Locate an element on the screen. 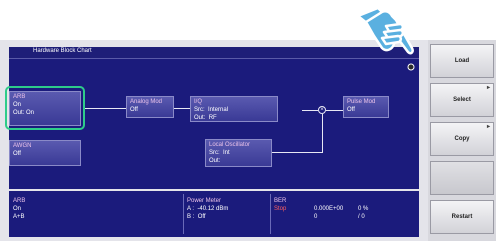 This screenshot has height=241, width=496. power-meter-b-label: B : is located at coordinates (191, 217).